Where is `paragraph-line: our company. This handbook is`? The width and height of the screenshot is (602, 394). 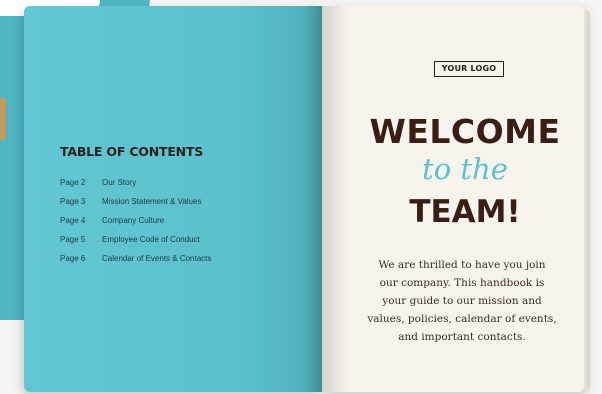 paragraph-line: our company. This handbook is is located at coordinates (462, 283).